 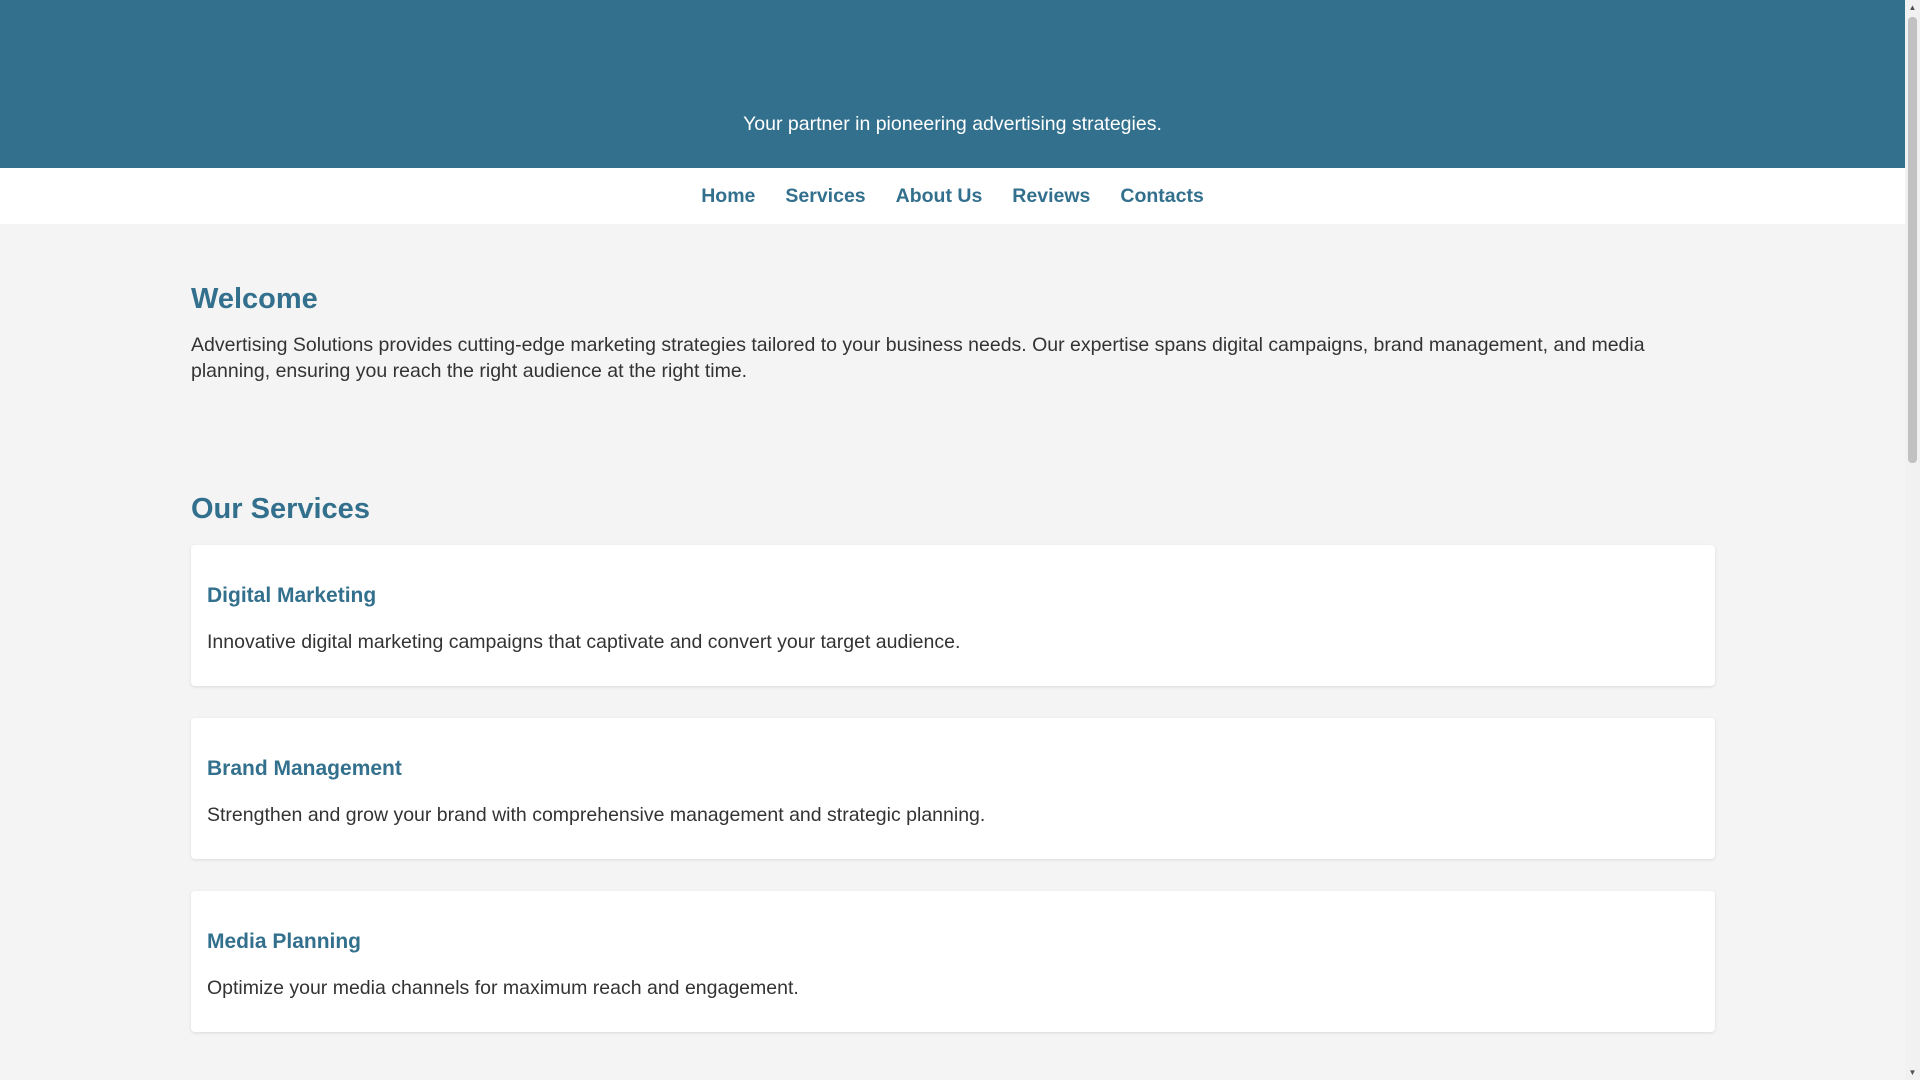 I want to click on service-title: Brand Management, so click(x=304, y=768).